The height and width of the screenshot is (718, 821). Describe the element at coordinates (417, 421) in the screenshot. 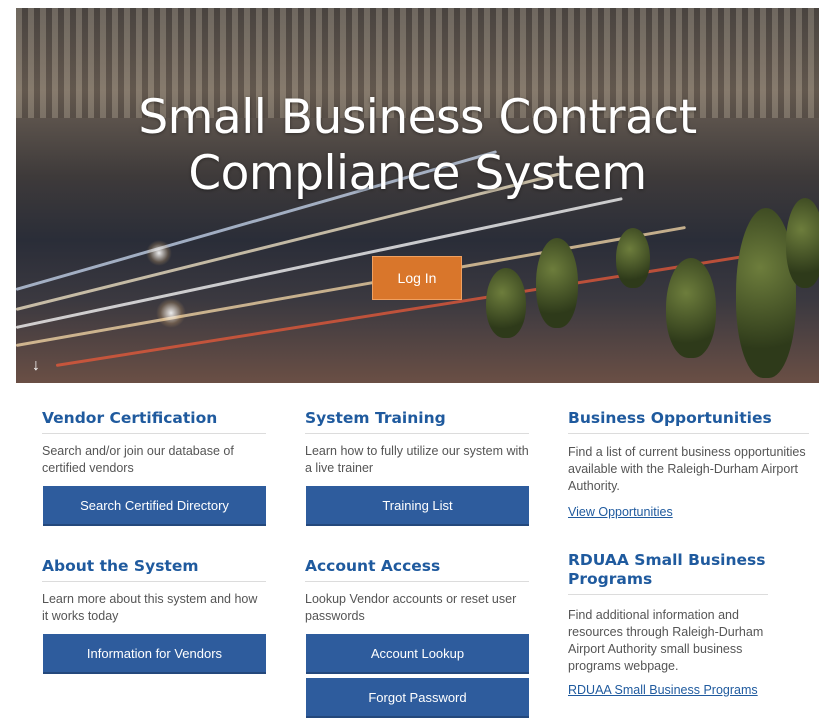

I see `card-title: System Training` at that location.